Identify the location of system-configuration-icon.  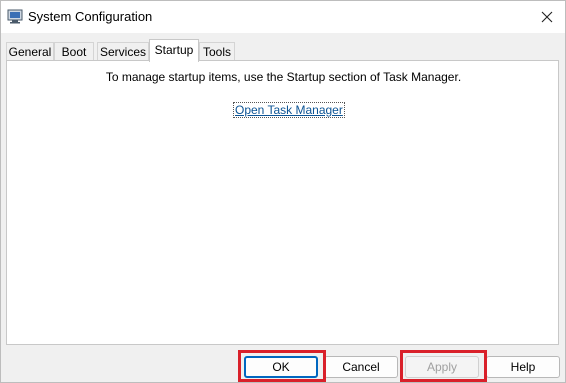
(15, 16).